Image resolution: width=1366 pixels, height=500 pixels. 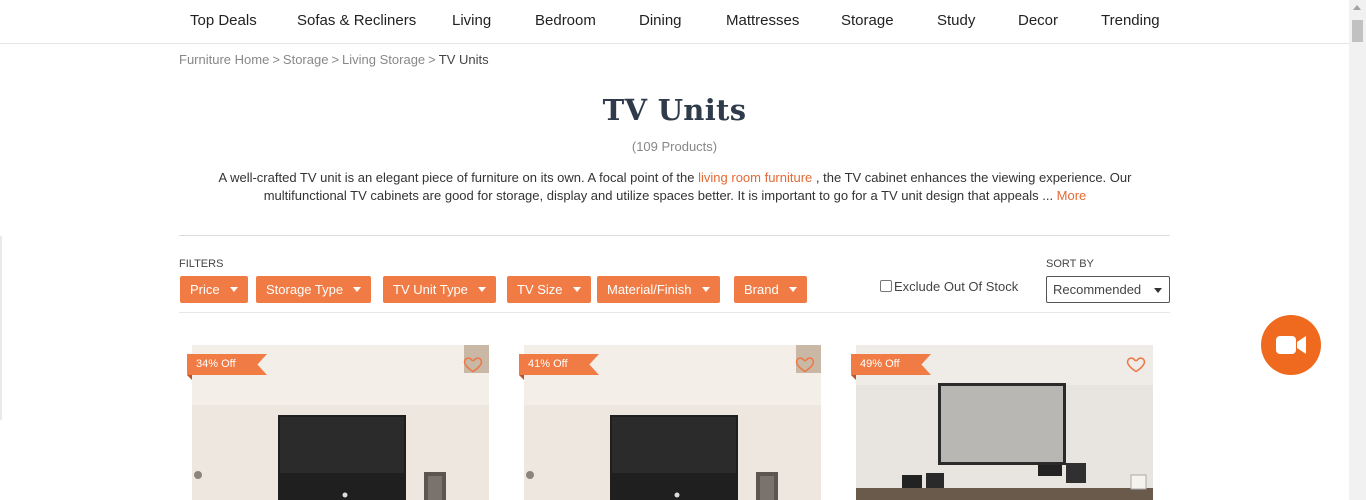 I want to click on discount-badge: 41% Off, so click(x=559, y=364).